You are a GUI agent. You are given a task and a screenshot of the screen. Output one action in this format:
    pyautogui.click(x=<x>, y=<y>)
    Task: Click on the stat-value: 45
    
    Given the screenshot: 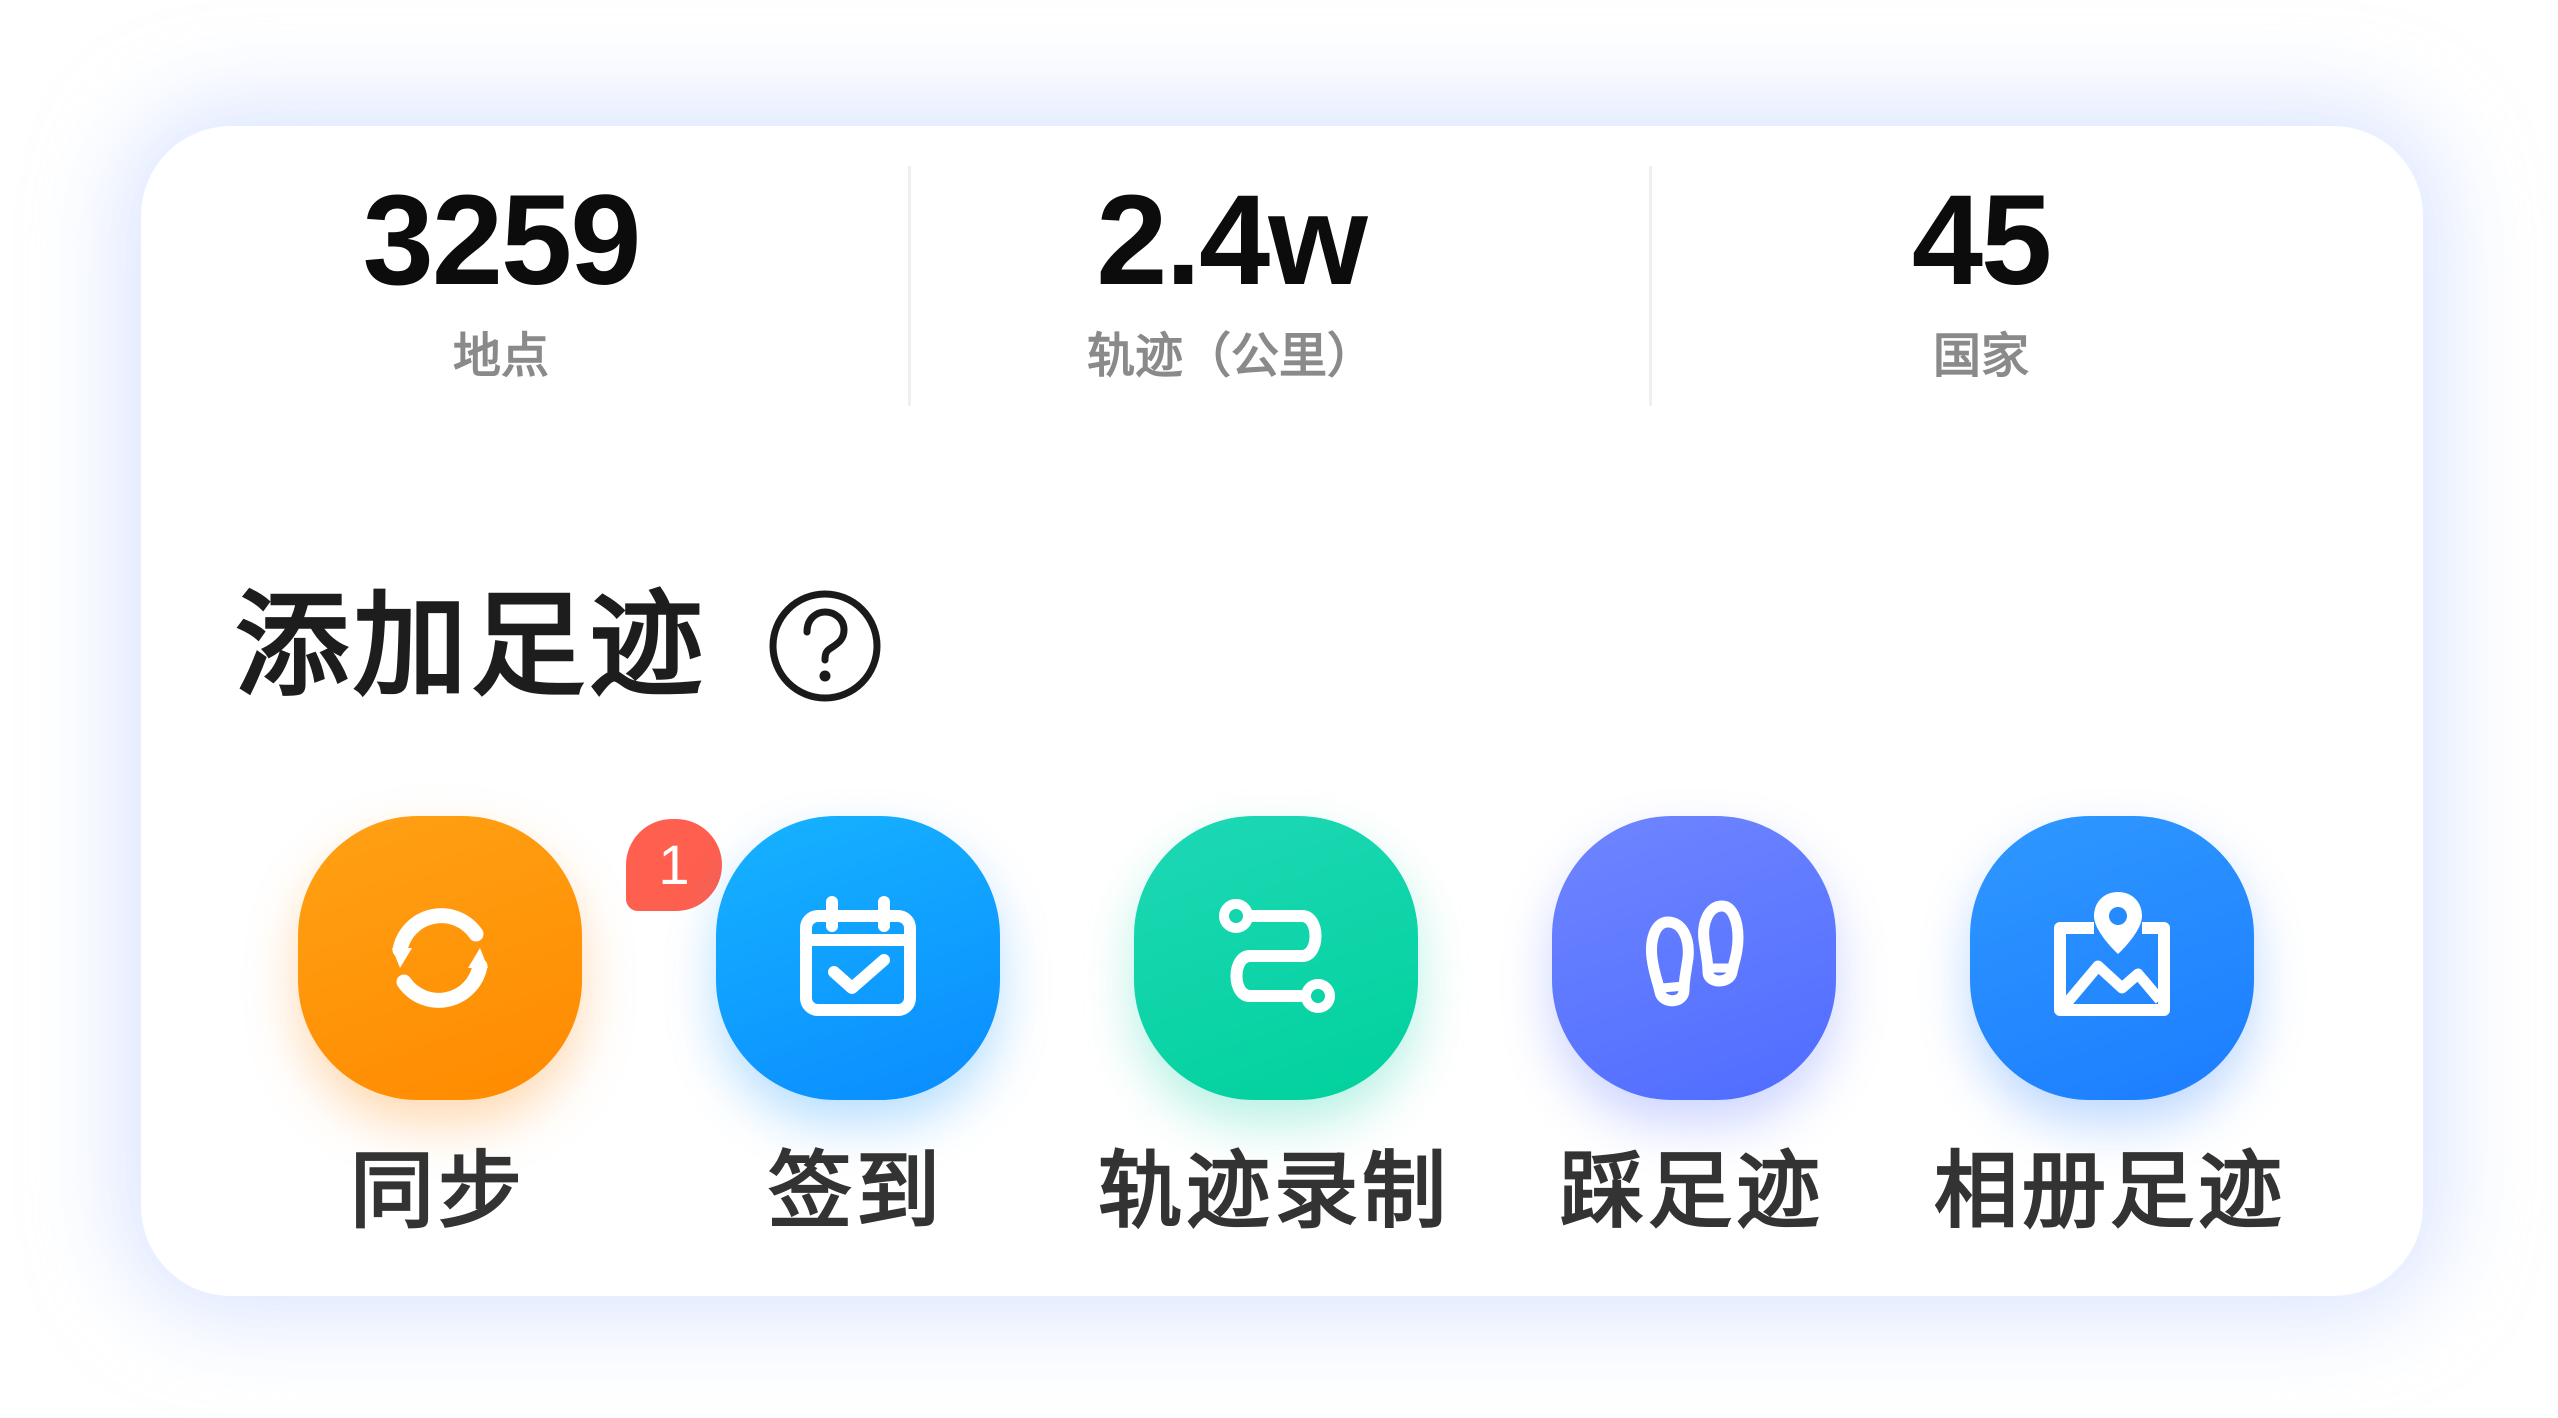 What is the action you would take?
    pyautogui.click(x=1981, y=240)
    